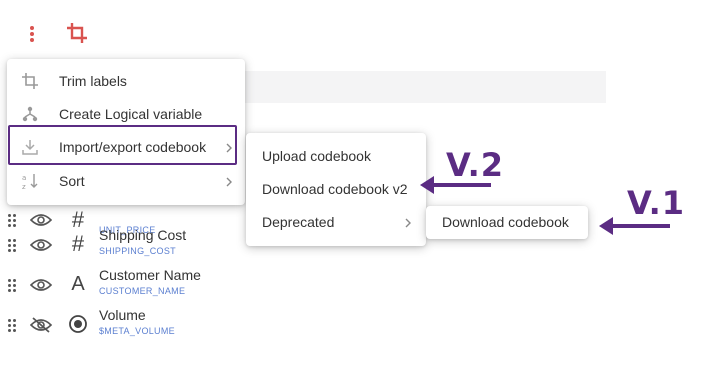 Image resolution: width=705 pixels, height=365 pixels. I want to click on variable-name: Customer Name, so click(150, 275).